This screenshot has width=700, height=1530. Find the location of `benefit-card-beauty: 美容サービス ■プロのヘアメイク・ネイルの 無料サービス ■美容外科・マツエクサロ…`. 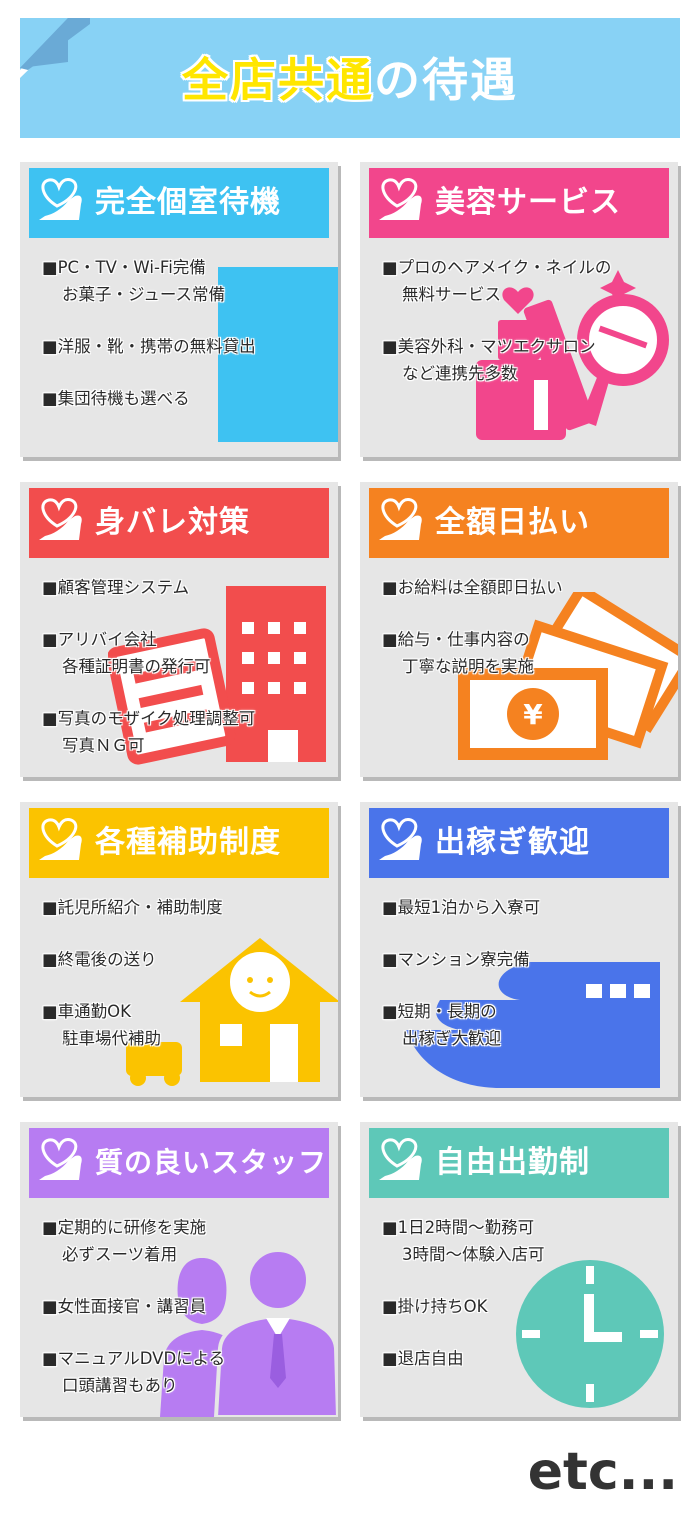

benefit-card-beauty: 美容サービス ■プロのヘアメイク・ネイルの 無料サービス ■美容外科・マツエクサロ… is located at coordinates (519, 309).